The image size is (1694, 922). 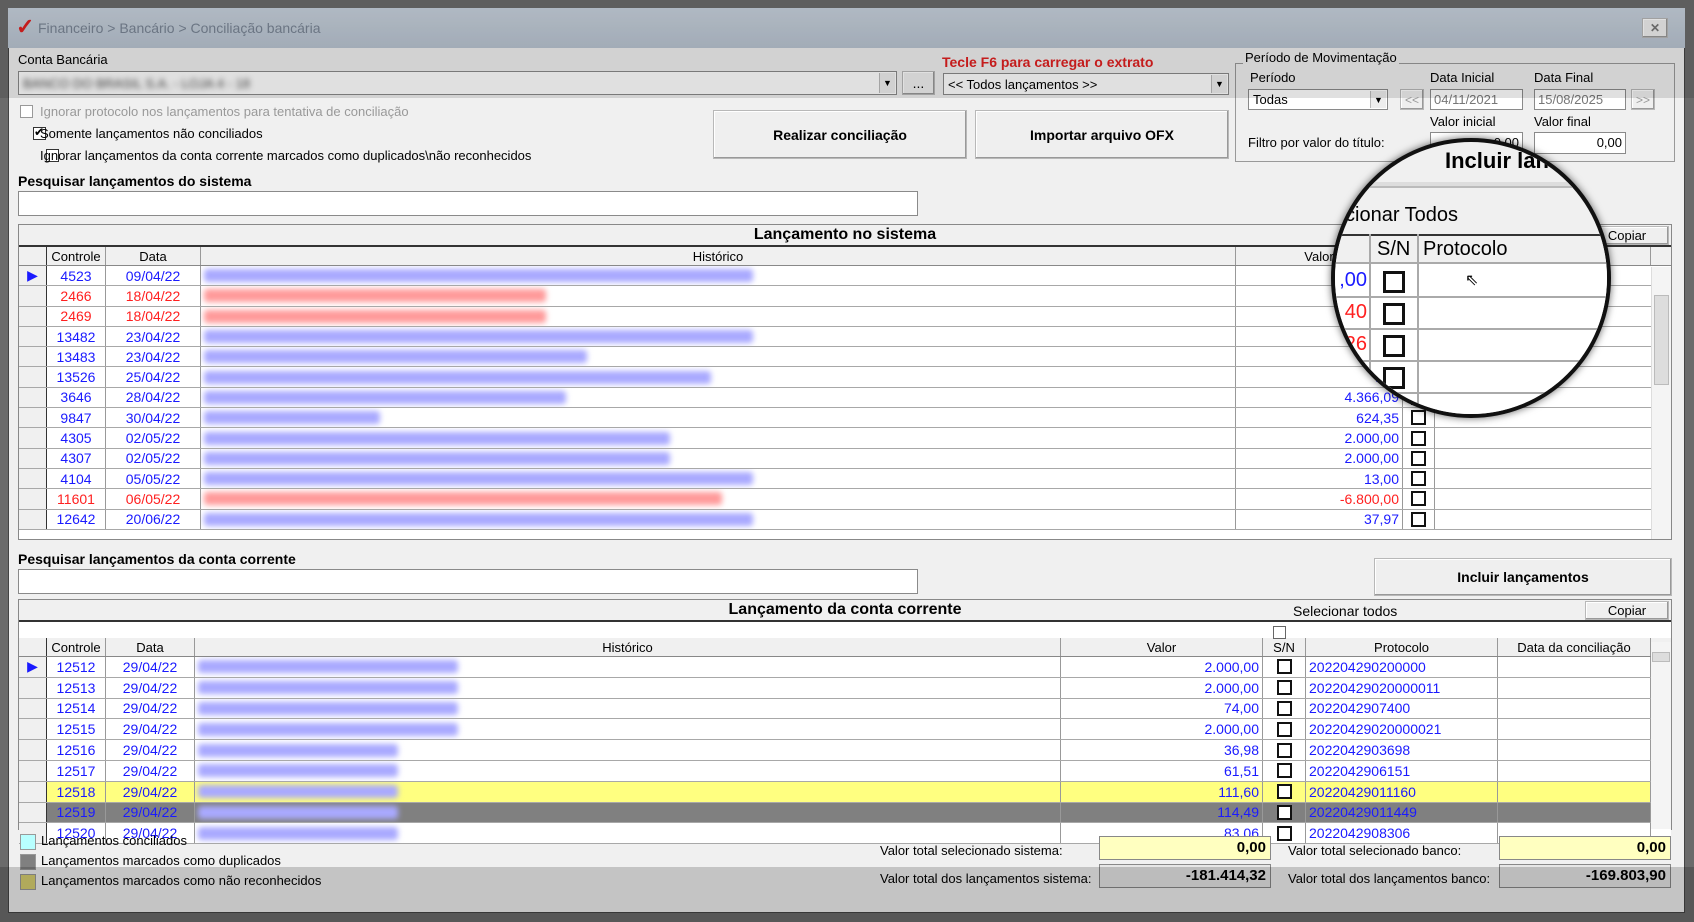 I want to click on option-label-1: Somente lançamentos não conciliados, so click(x=151, y=133).